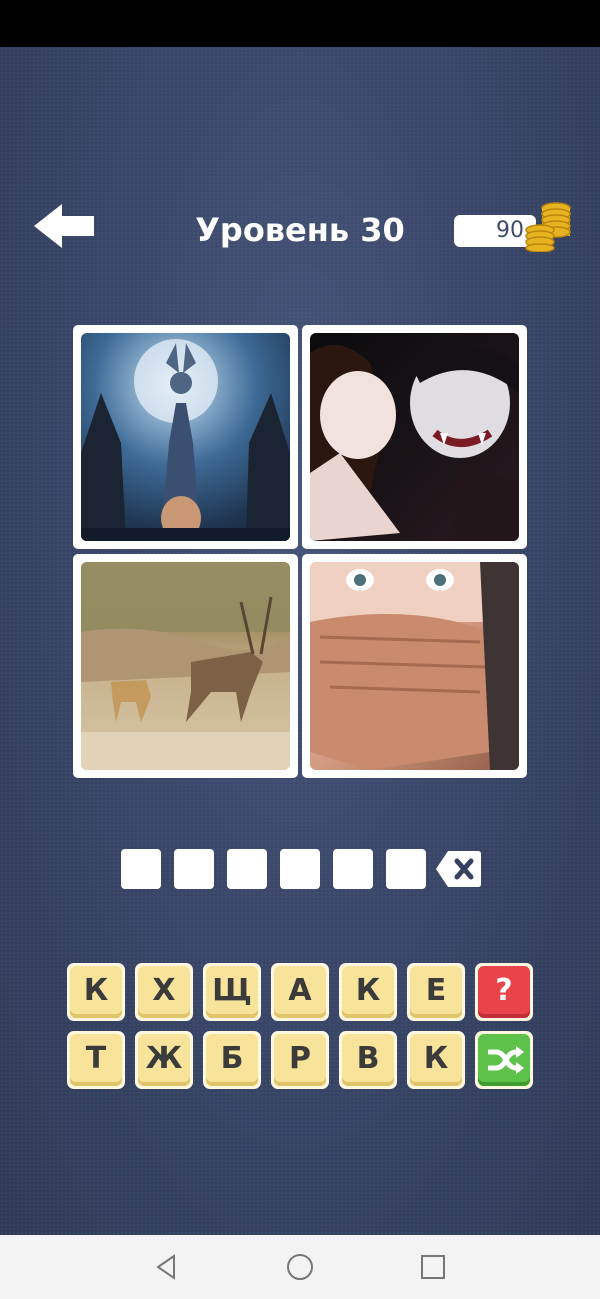 The height and width of the screenshot is (1299, 600). I want to click on letter-key-label: Б, so click(232, 1060).